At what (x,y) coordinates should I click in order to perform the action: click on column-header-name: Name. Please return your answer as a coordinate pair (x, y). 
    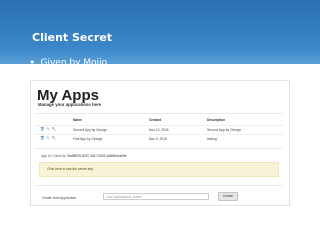
    Looking at the image, I should click on (77, 120).